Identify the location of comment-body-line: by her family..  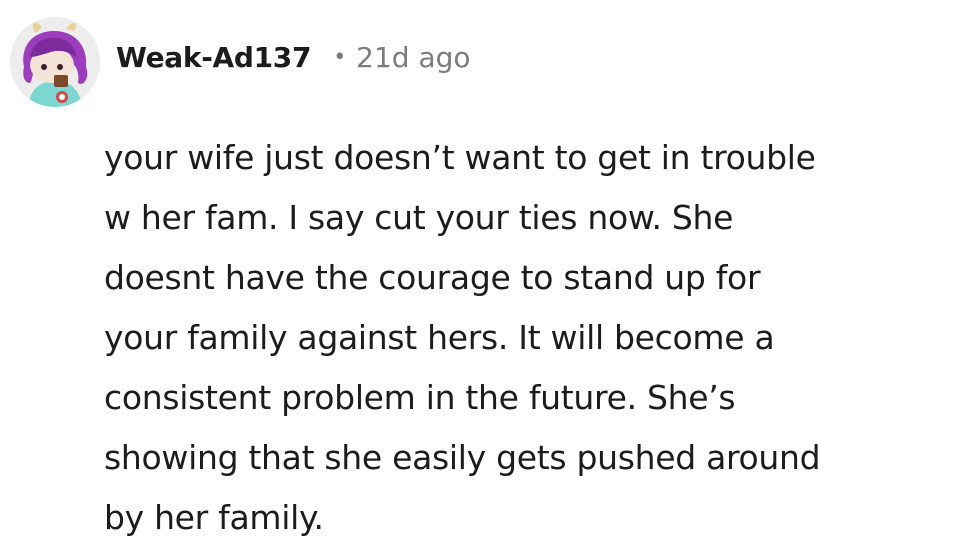
(214, 517).